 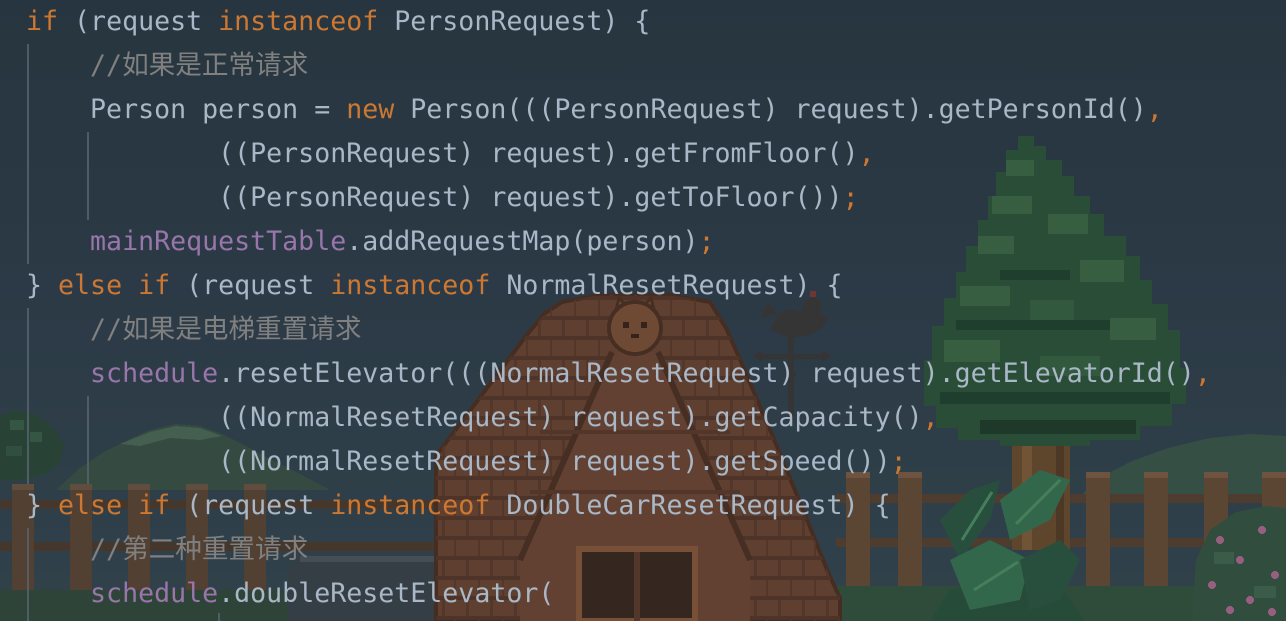 What do you see at coordinates (186, 109) in the screenshot?
I see `code-text: Person person =` at bounding box center [186, 109].